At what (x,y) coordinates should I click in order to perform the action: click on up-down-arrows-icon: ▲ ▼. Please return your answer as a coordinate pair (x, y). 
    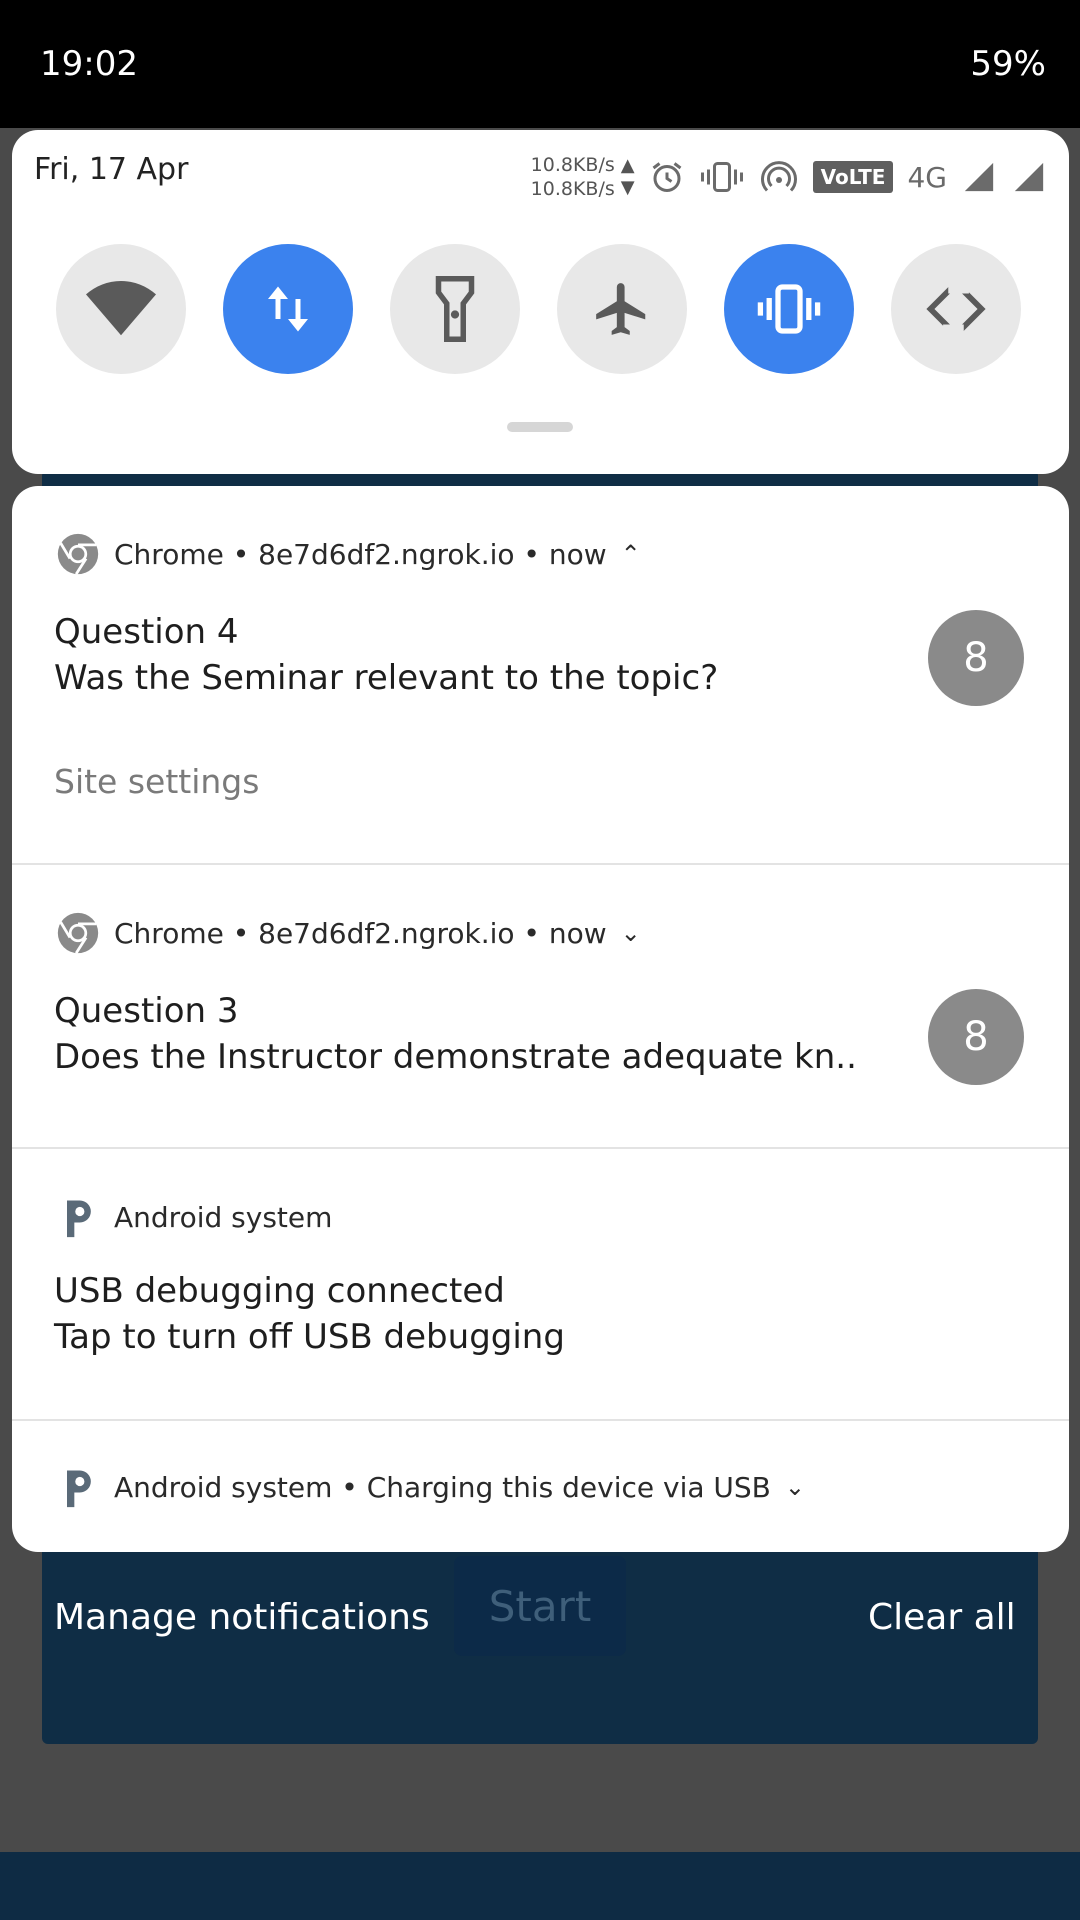
    Looking at the image, I should click on (627, 176).